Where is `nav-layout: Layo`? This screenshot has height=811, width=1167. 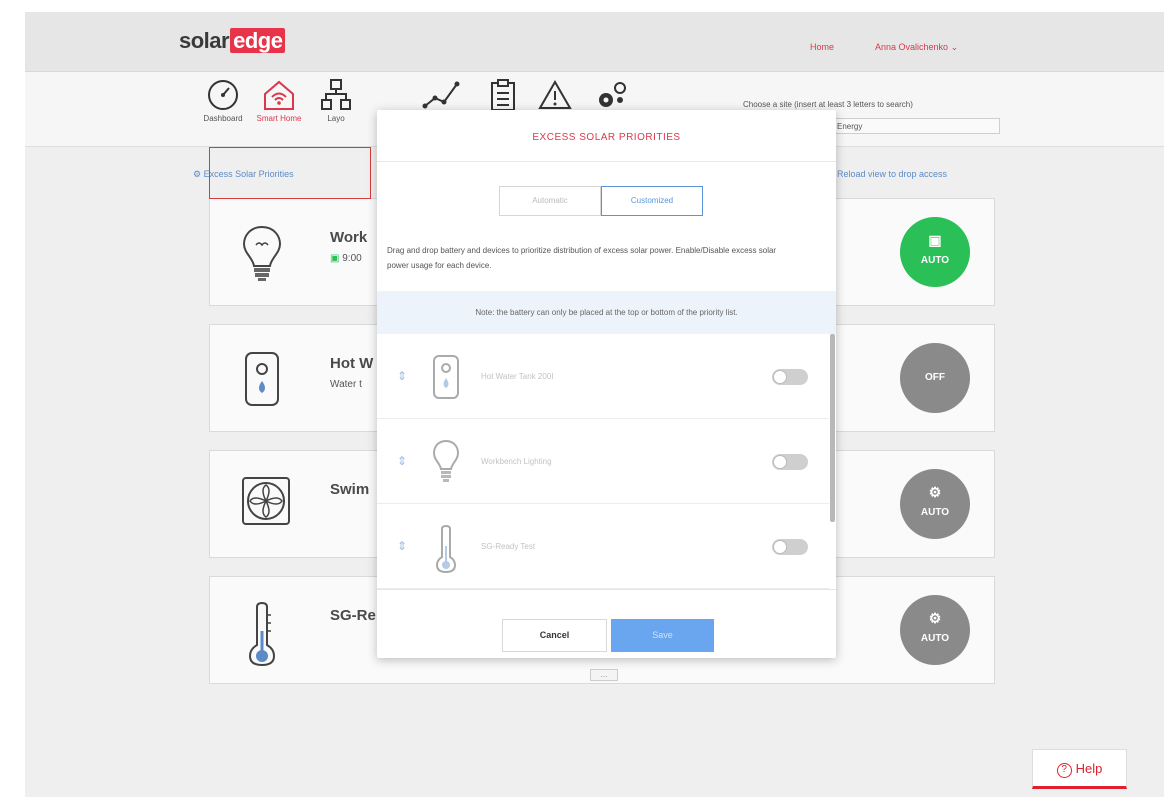 nav-layout: Layo is located at coordinates (336, 100).